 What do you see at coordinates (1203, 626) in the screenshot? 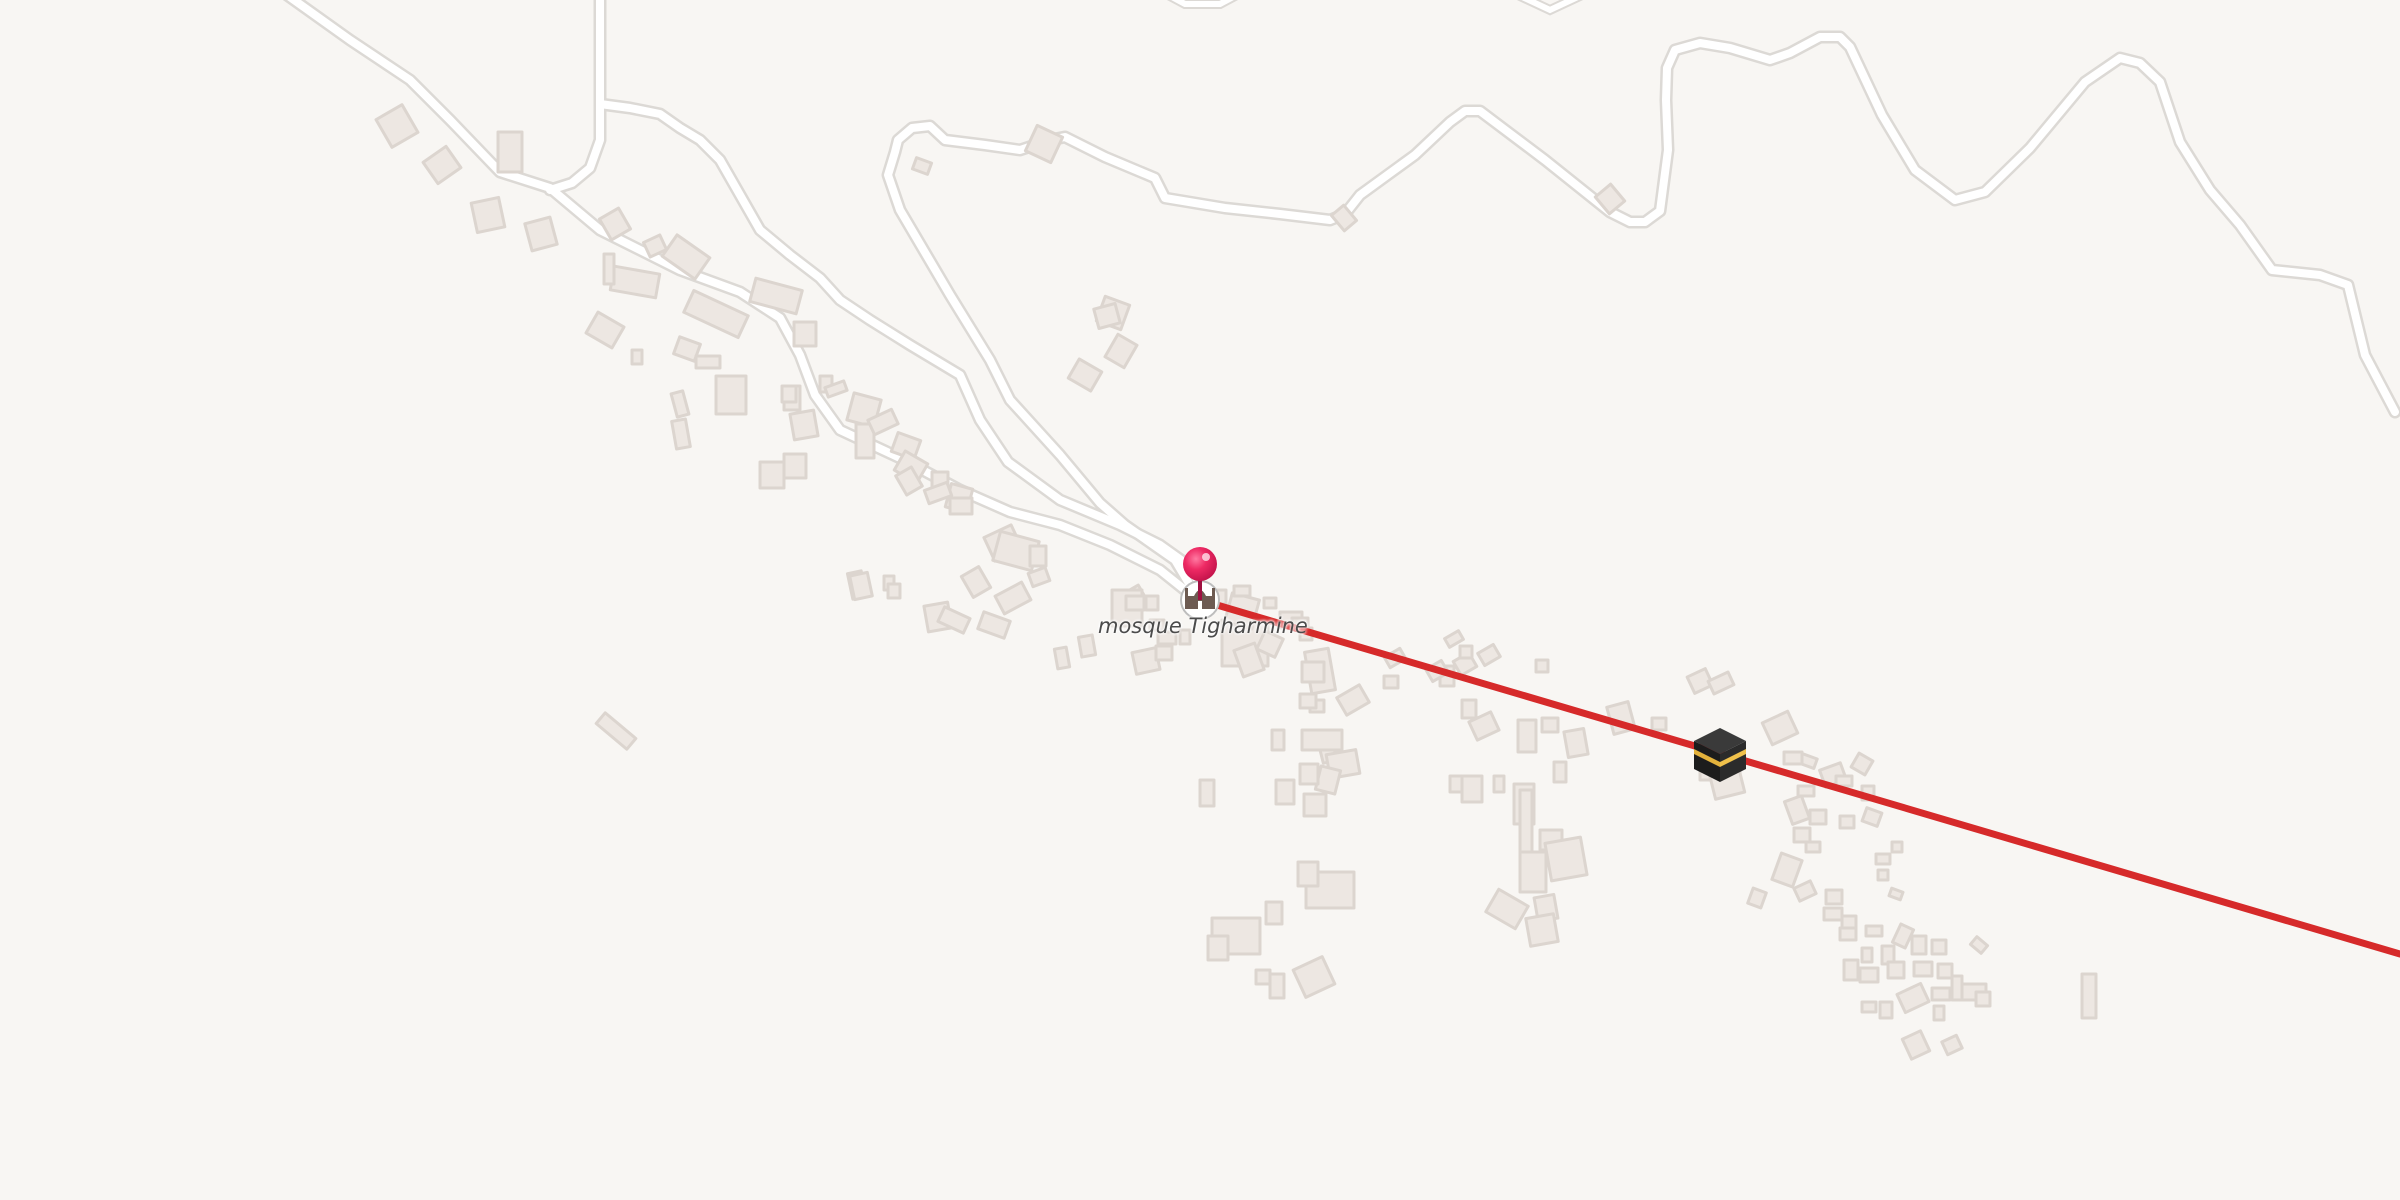
I see `poi-label-mosque: mosque Tigharmine` at bounding box center [1203, 626].